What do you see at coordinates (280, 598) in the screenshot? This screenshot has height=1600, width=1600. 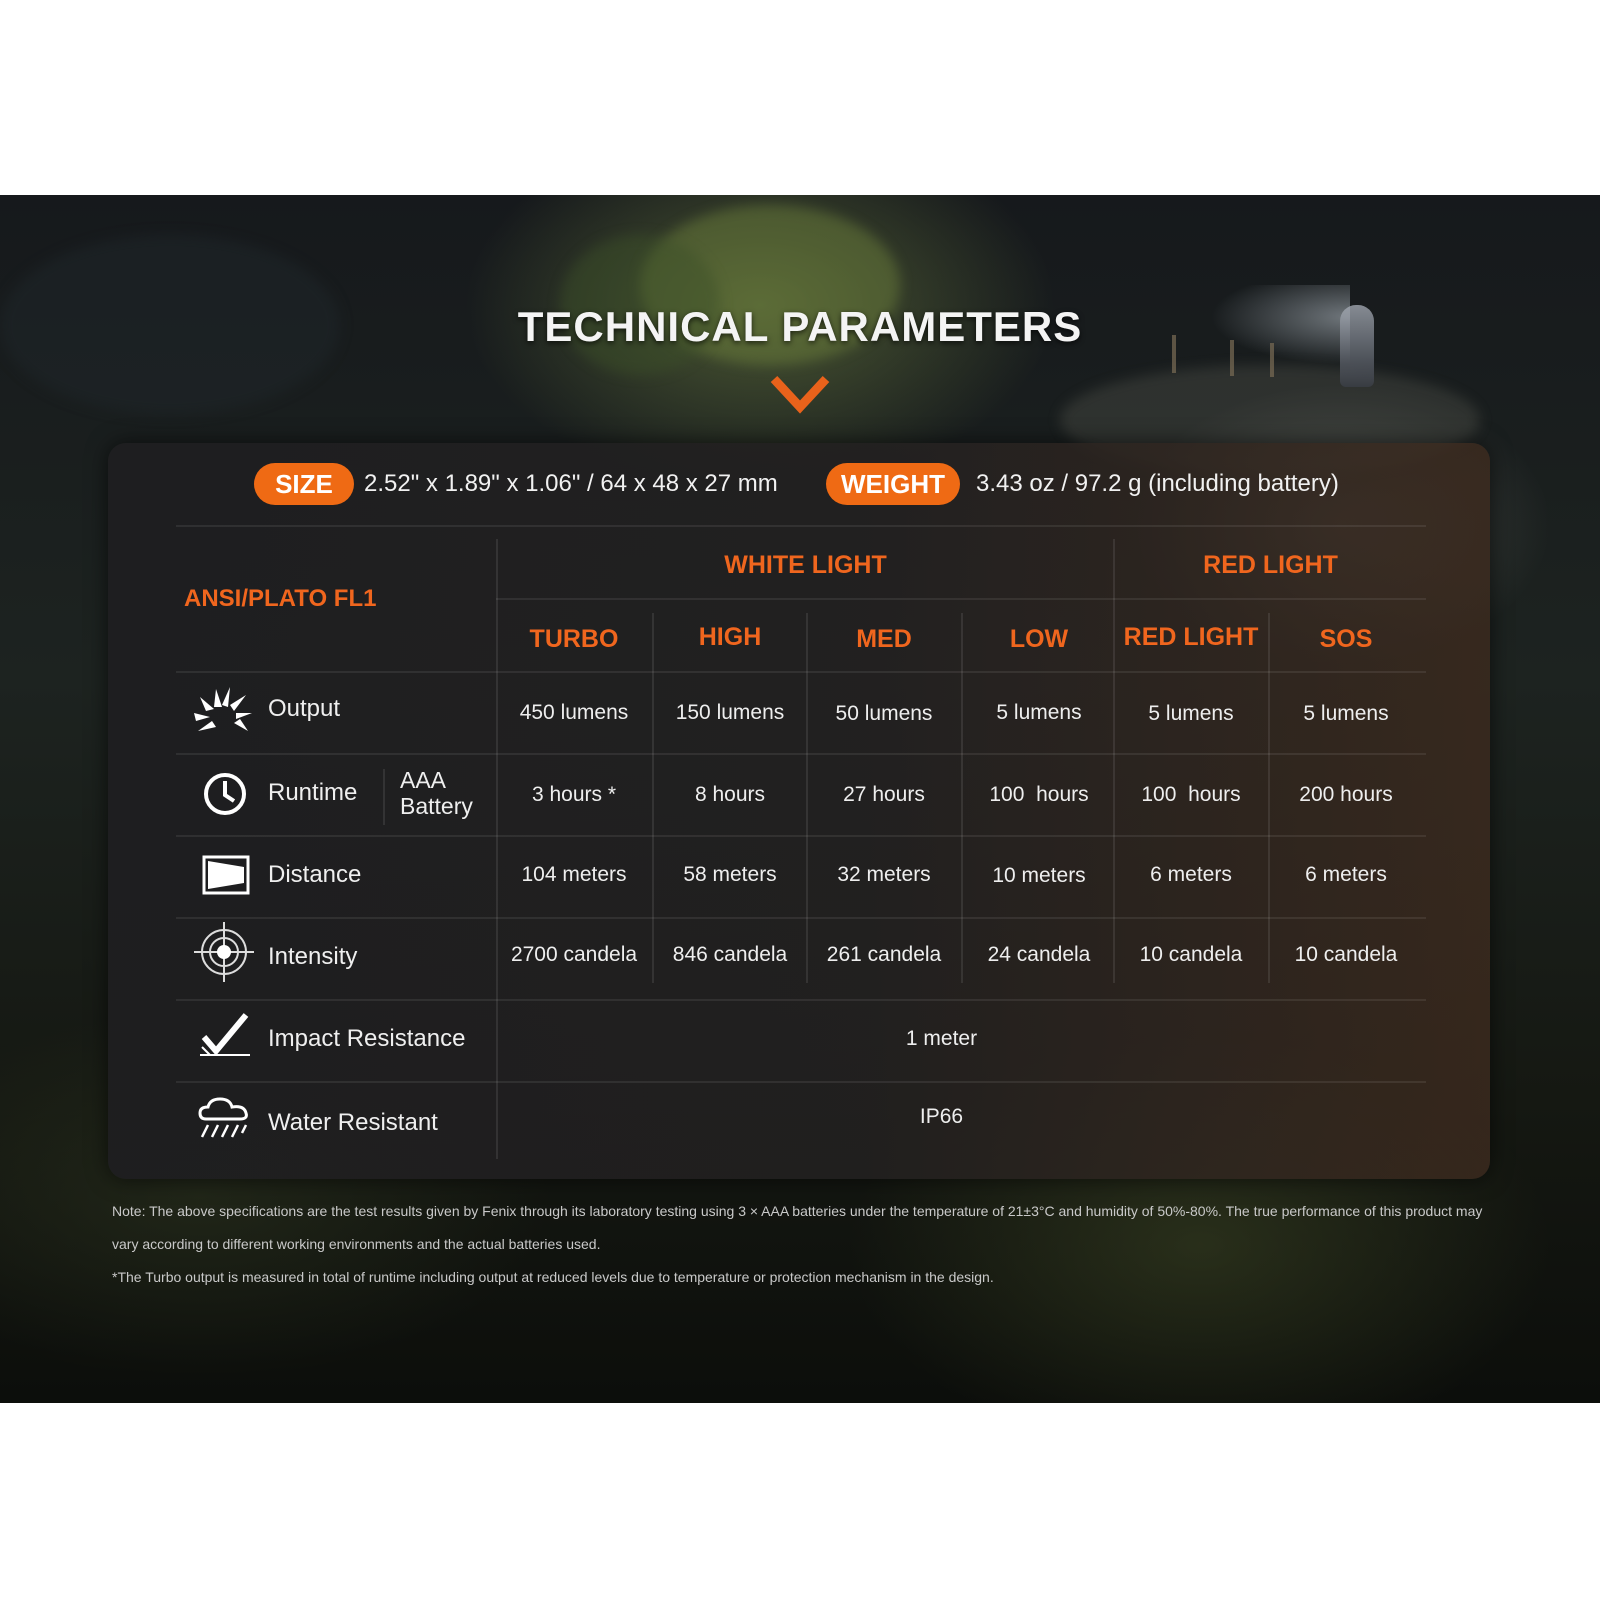 I see `standard-label: ANSI/PLATO FL1` at bounding box center [280, 598].